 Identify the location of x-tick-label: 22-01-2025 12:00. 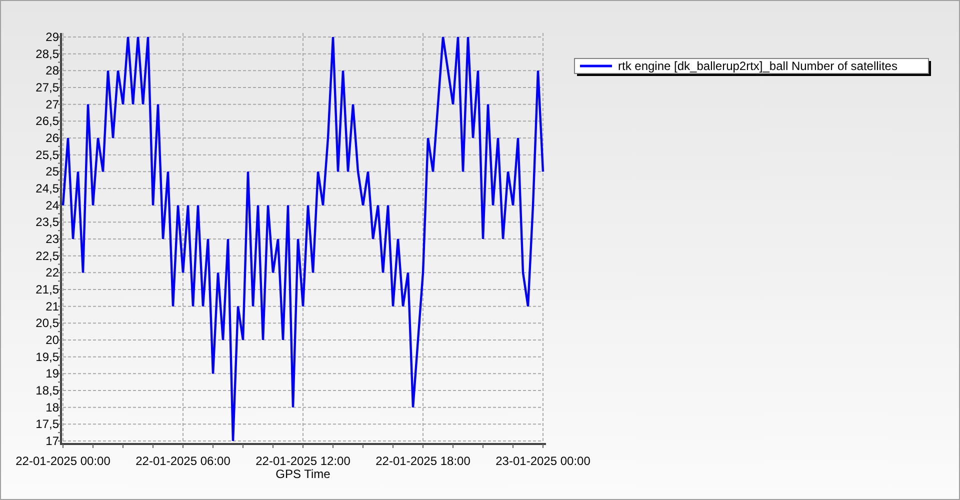
(303, 461).